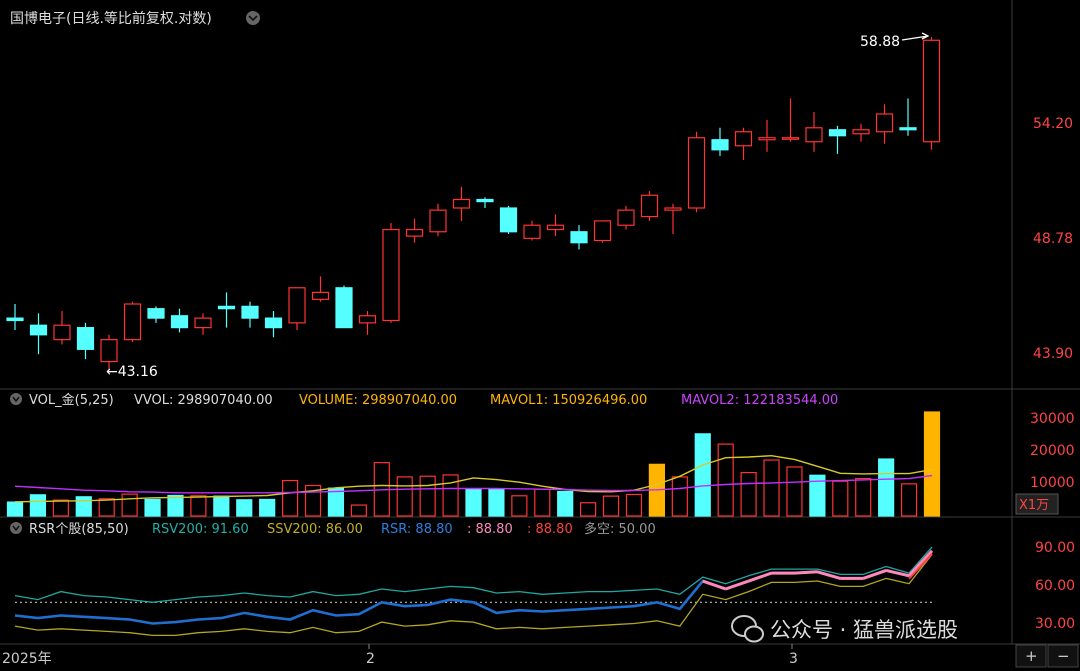 This screenshot has height=671, width=1080. Describe the element at coordinates (1055, 624) in the screenshot. I see `rsr-axis-label: 30.00` at that location.